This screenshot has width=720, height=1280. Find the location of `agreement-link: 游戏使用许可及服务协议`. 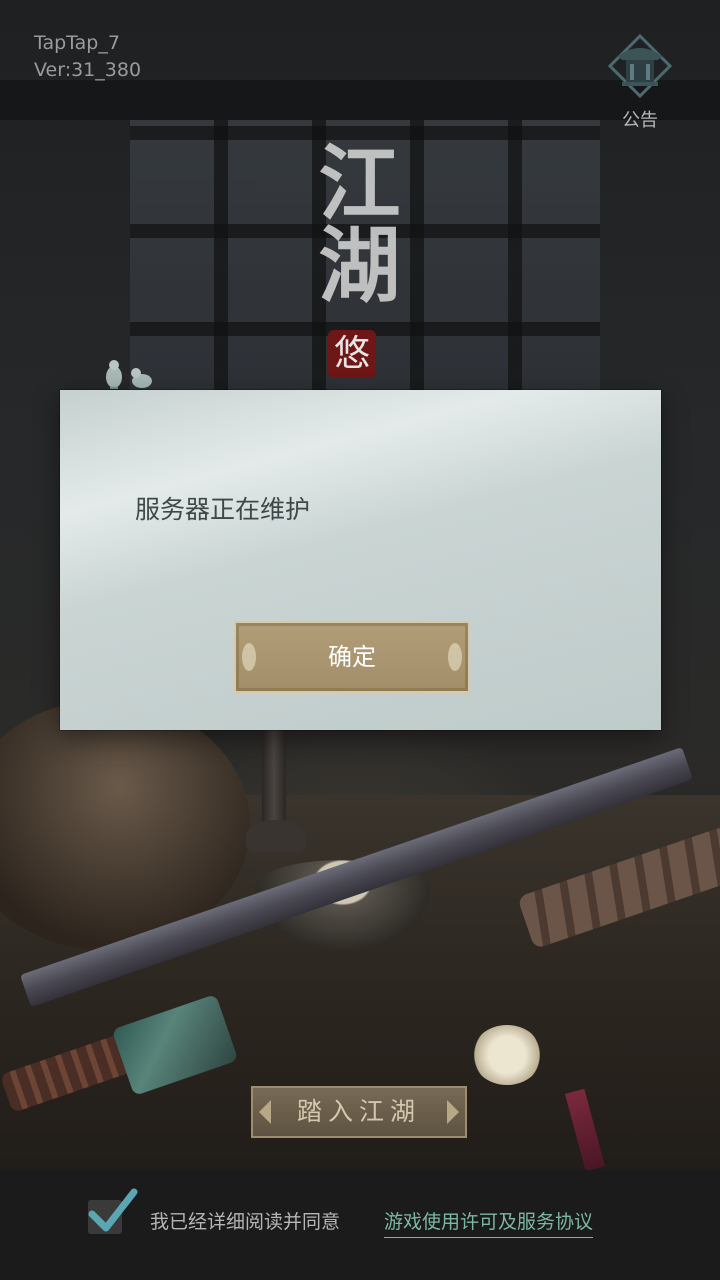

agreement-link: 游戏使用许可及服务协议 is located at coordinates (489, 1222).